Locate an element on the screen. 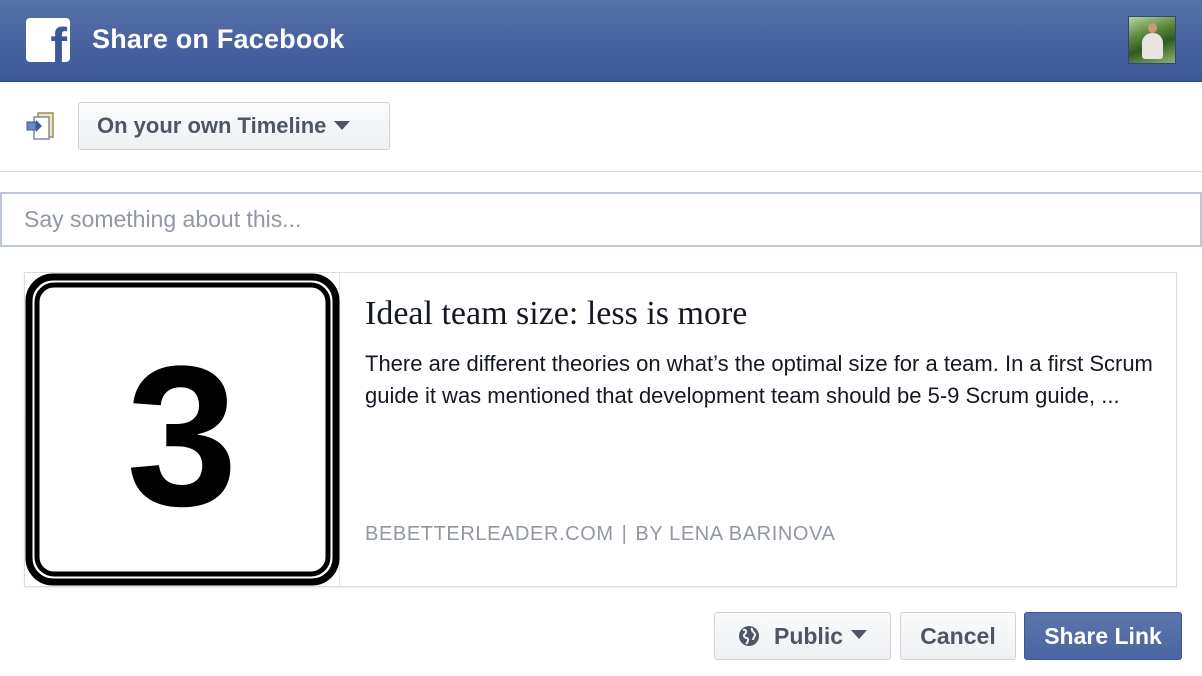 This screenshot has height=676, width=1202. timeline-share-icon is located at coordinates (40, 126).